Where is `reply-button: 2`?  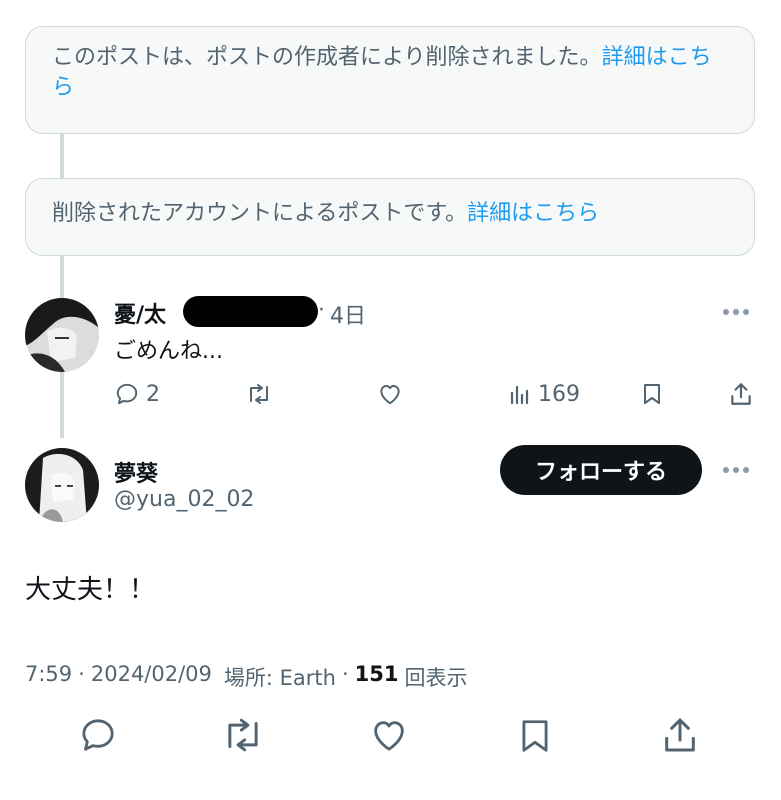 reply-button: 2 is located at coordinates (137, 394).